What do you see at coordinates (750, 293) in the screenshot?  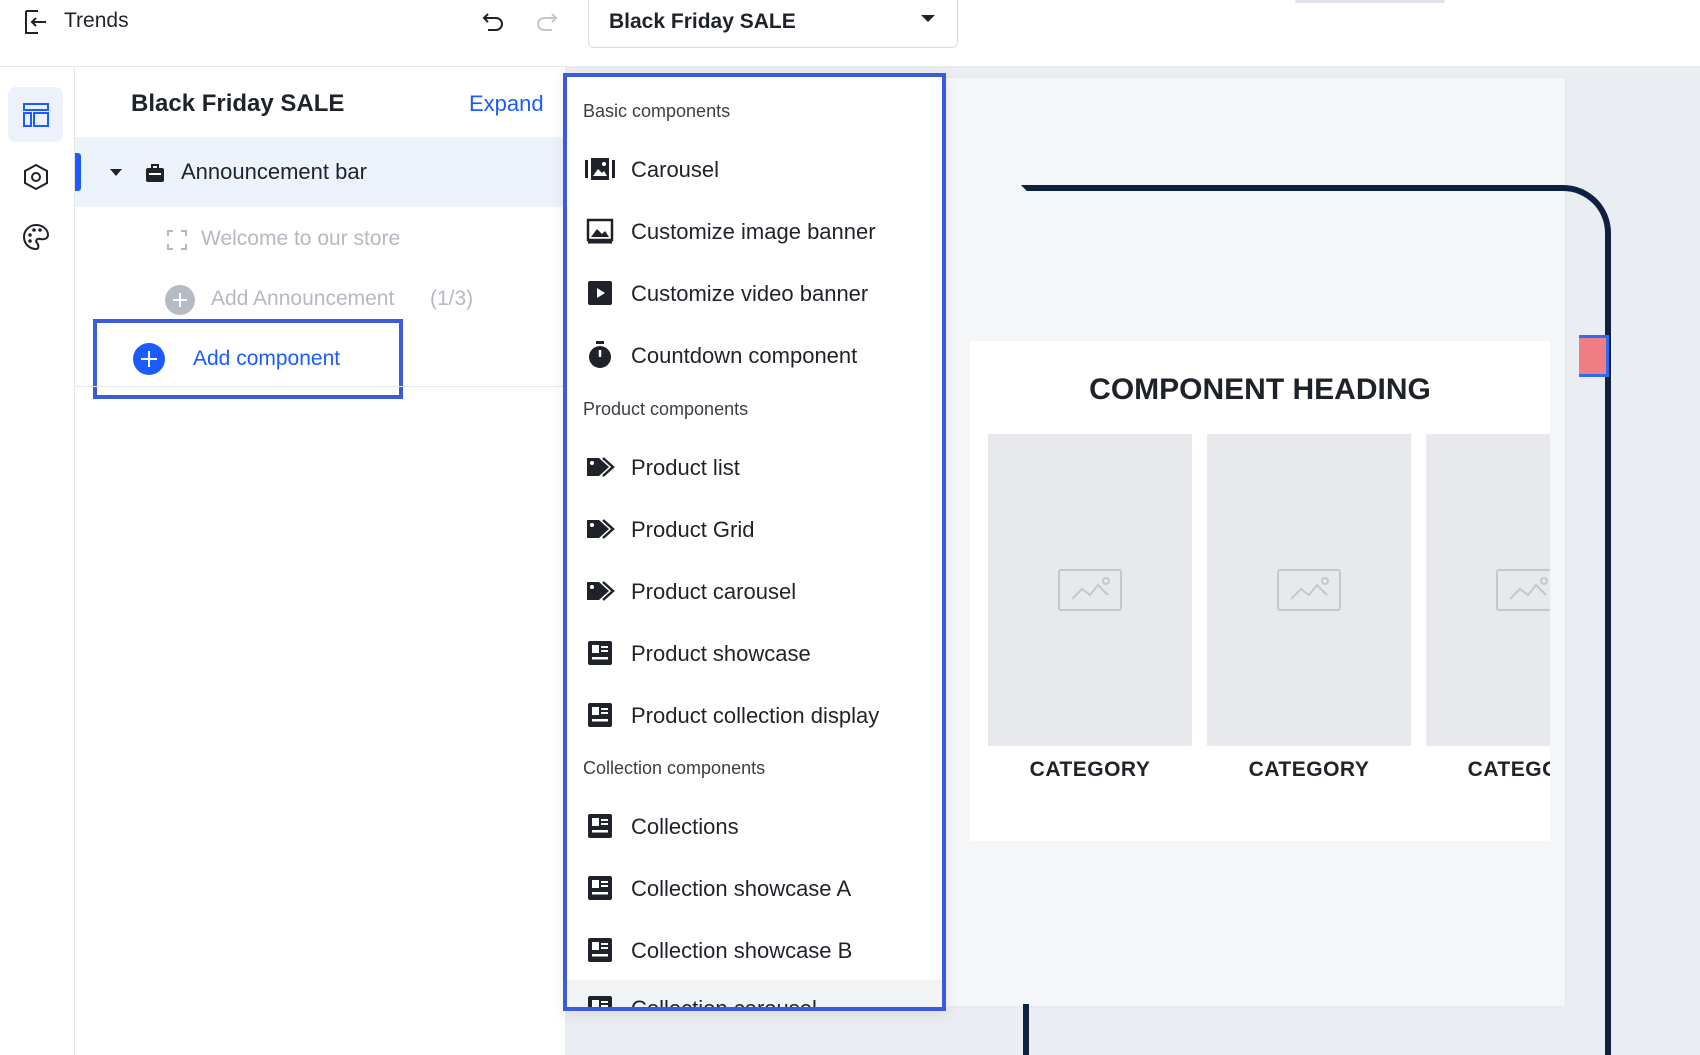 I see `menu-item-label: Customize video banner` at bounding box center [750, 293].